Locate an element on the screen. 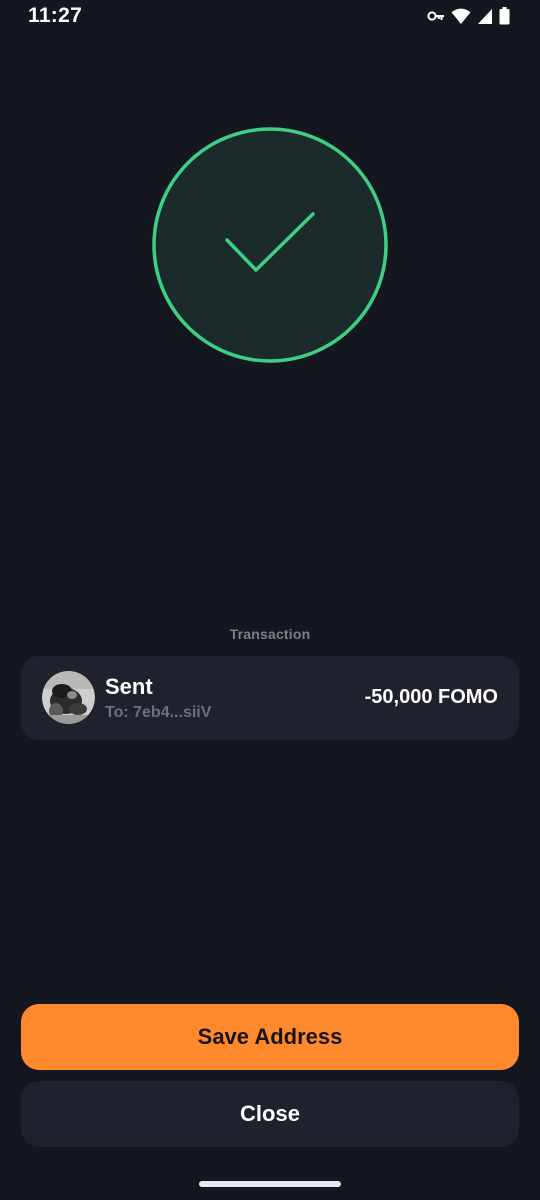 This screenshot has height=1200, width=540. vpn-key-icon is located at coordinates (436, 16).